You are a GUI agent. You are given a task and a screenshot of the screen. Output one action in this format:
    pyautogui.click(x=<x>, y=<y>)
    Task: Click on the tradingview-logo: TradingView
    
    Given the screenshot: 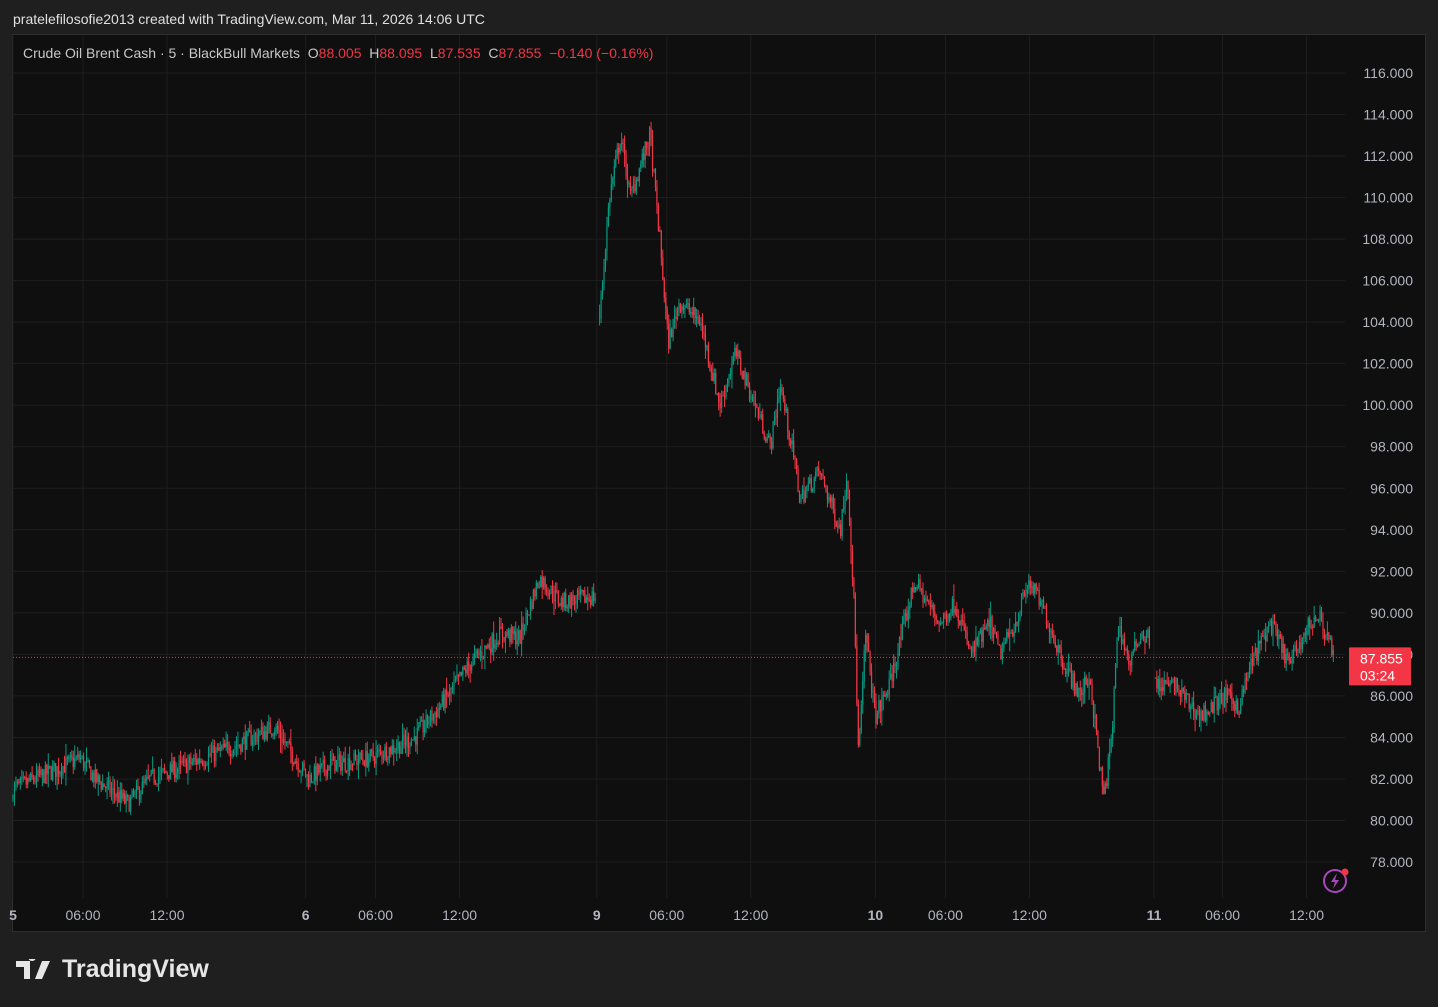 What is the action you would take?
    pyautogui.click(x=112, y=969)
    